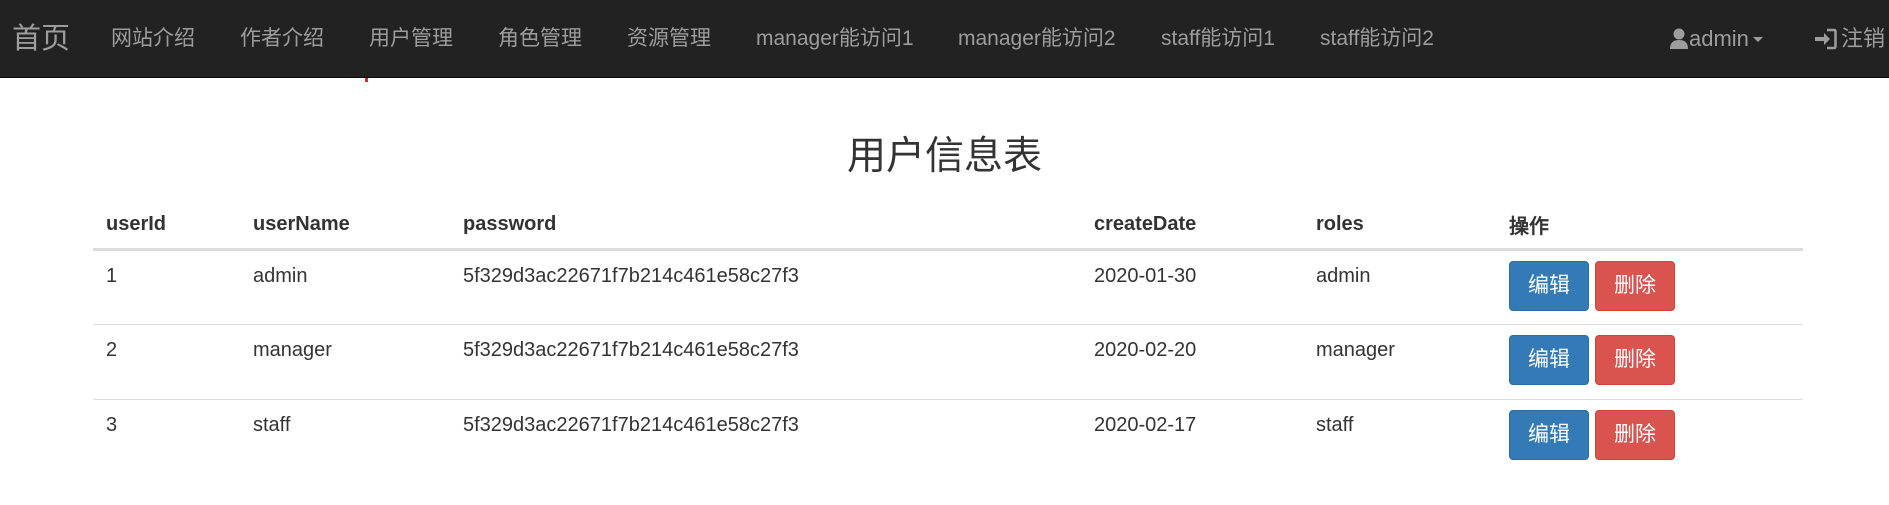 The height and width of the screenshot is (505, 1889). What do you see at coordinates (345, 225) in the screenshot?
I see `header-username: userName` at bounding box center [345, 225].